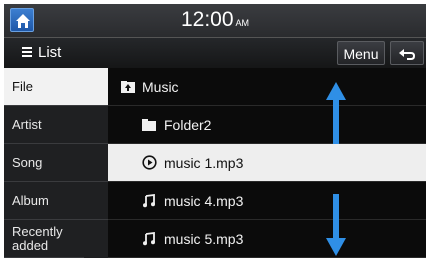  I want to click on back-button, so click(407, 53).